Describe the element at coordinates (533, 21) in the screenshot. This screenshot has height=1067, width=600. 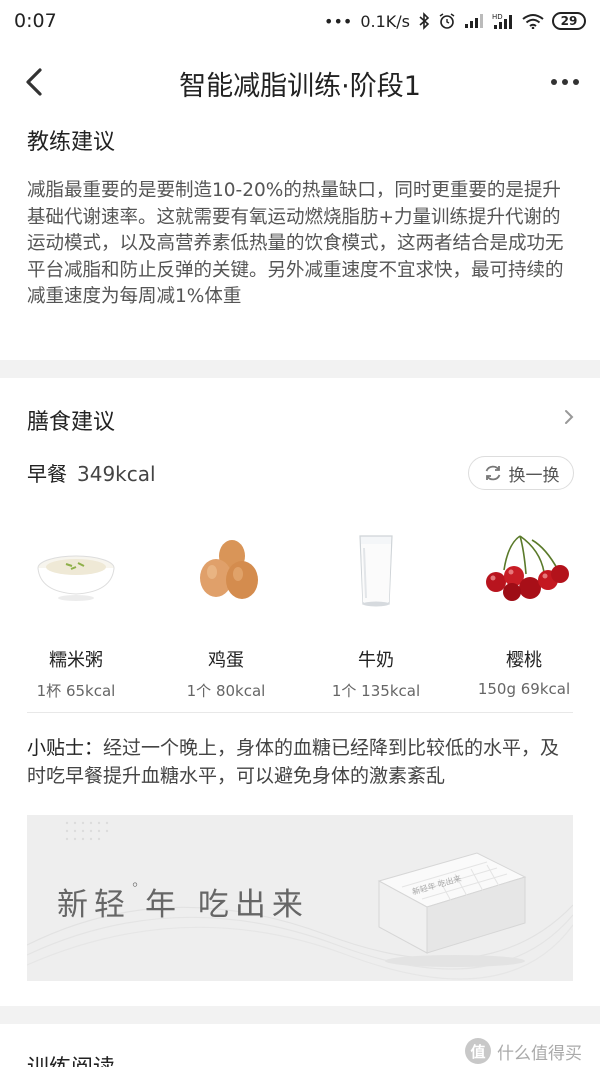
I see `wifi-icon` at that location.